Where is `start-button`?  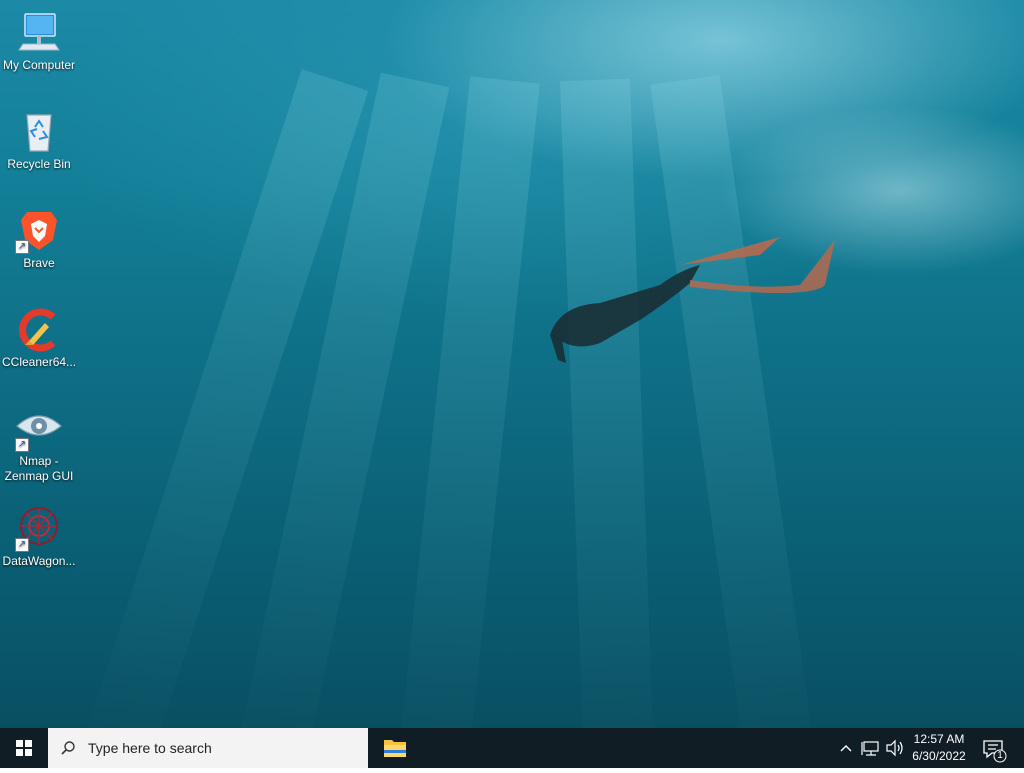 start-button is located at coordinates (24, 748).